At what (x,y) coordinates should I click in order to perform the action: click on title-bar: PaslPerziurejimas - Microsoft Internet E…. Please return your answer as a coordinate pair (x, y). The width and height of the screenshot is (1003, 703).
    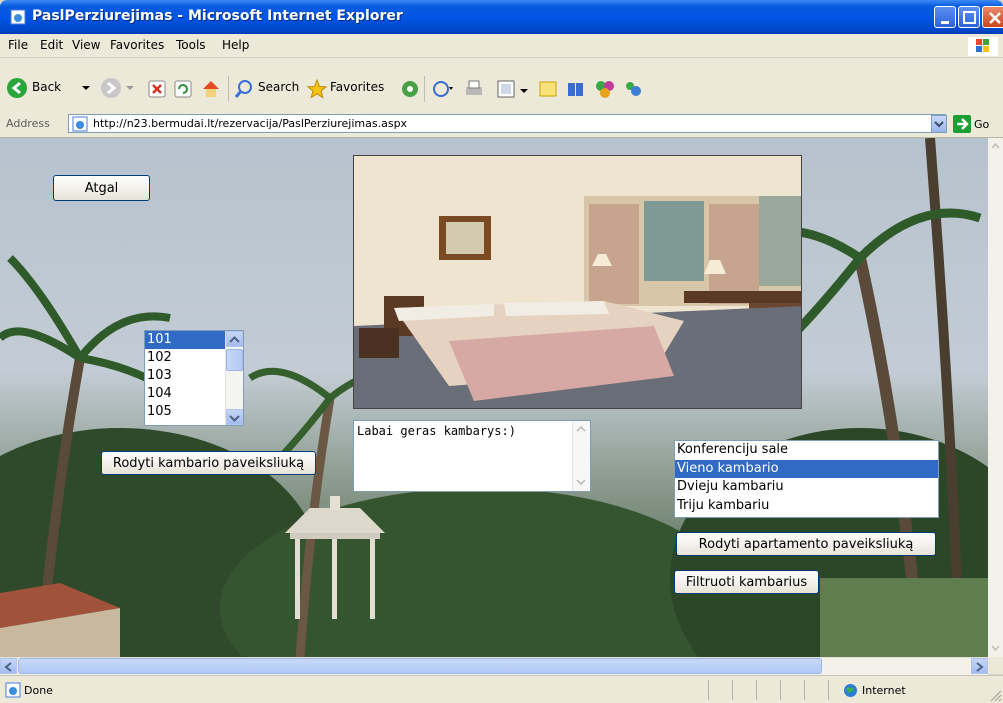
    Looking at the image, I should click on (501, 17).